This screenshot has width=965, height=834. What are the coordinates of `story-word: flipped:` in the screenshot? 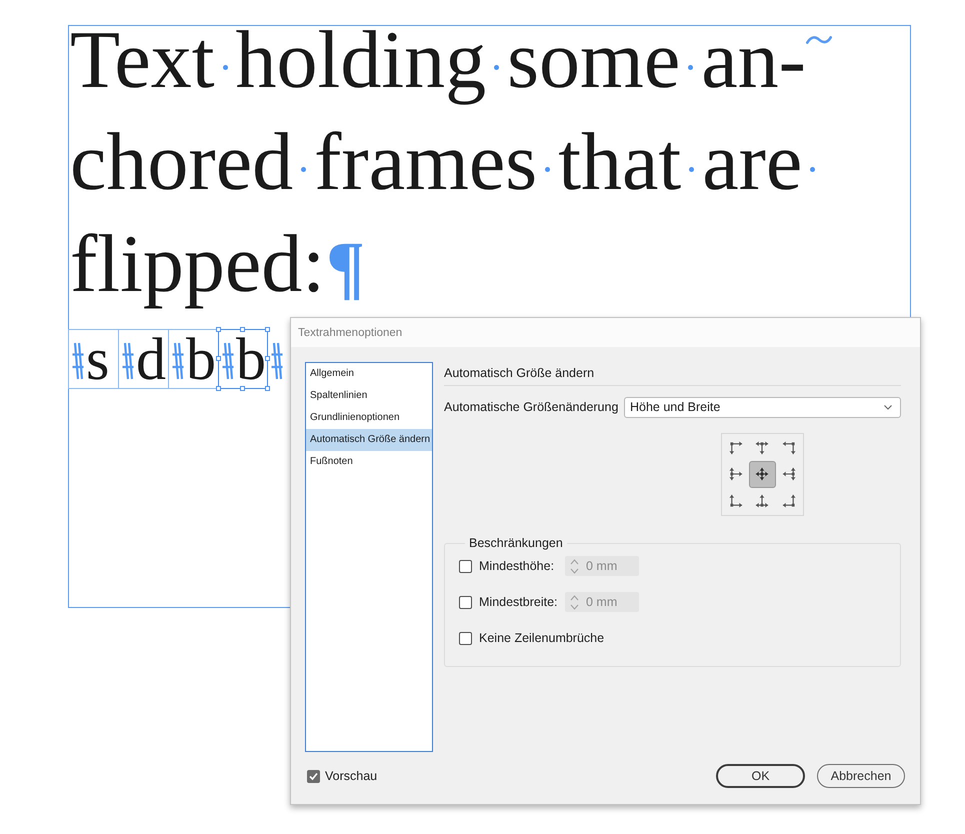 It's located at (198, 263).